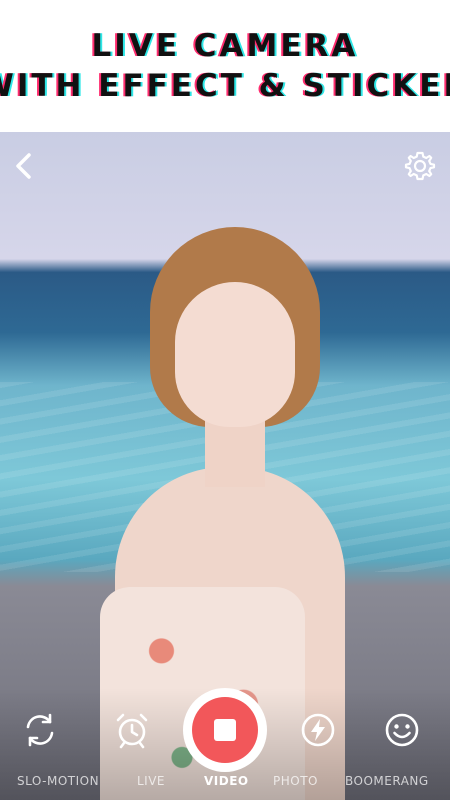 Image resolution: width=450 pixels, height=800 pixels. I want to click on settings-button, so click(420, 166).